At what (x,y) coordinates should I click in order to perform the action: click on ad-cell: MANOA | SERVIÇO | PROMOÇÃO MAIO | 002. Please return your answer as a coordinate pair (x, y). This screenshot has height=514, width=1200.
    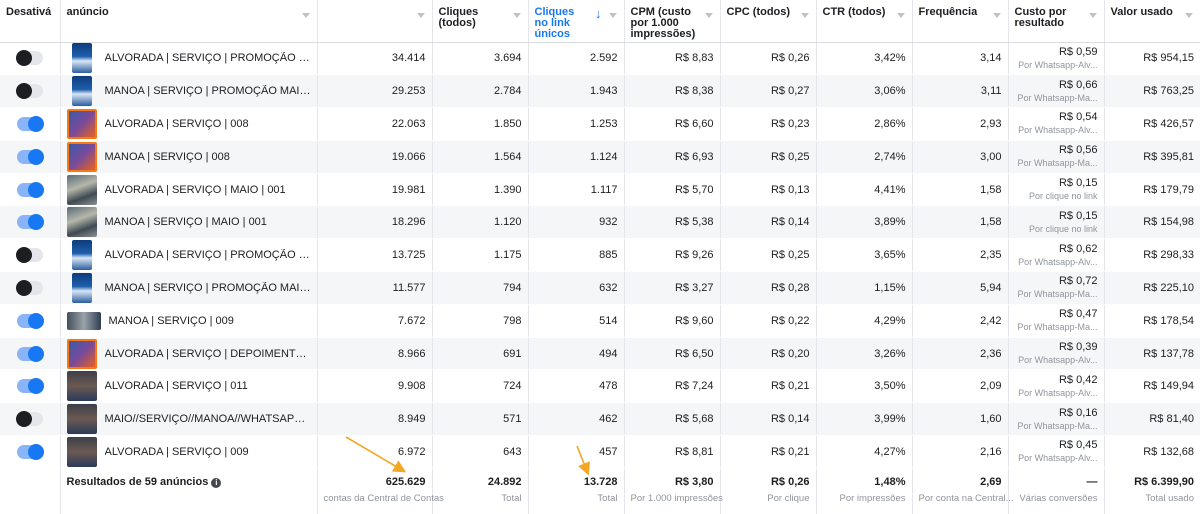
    Looking at the image, I should click on (189, 288).